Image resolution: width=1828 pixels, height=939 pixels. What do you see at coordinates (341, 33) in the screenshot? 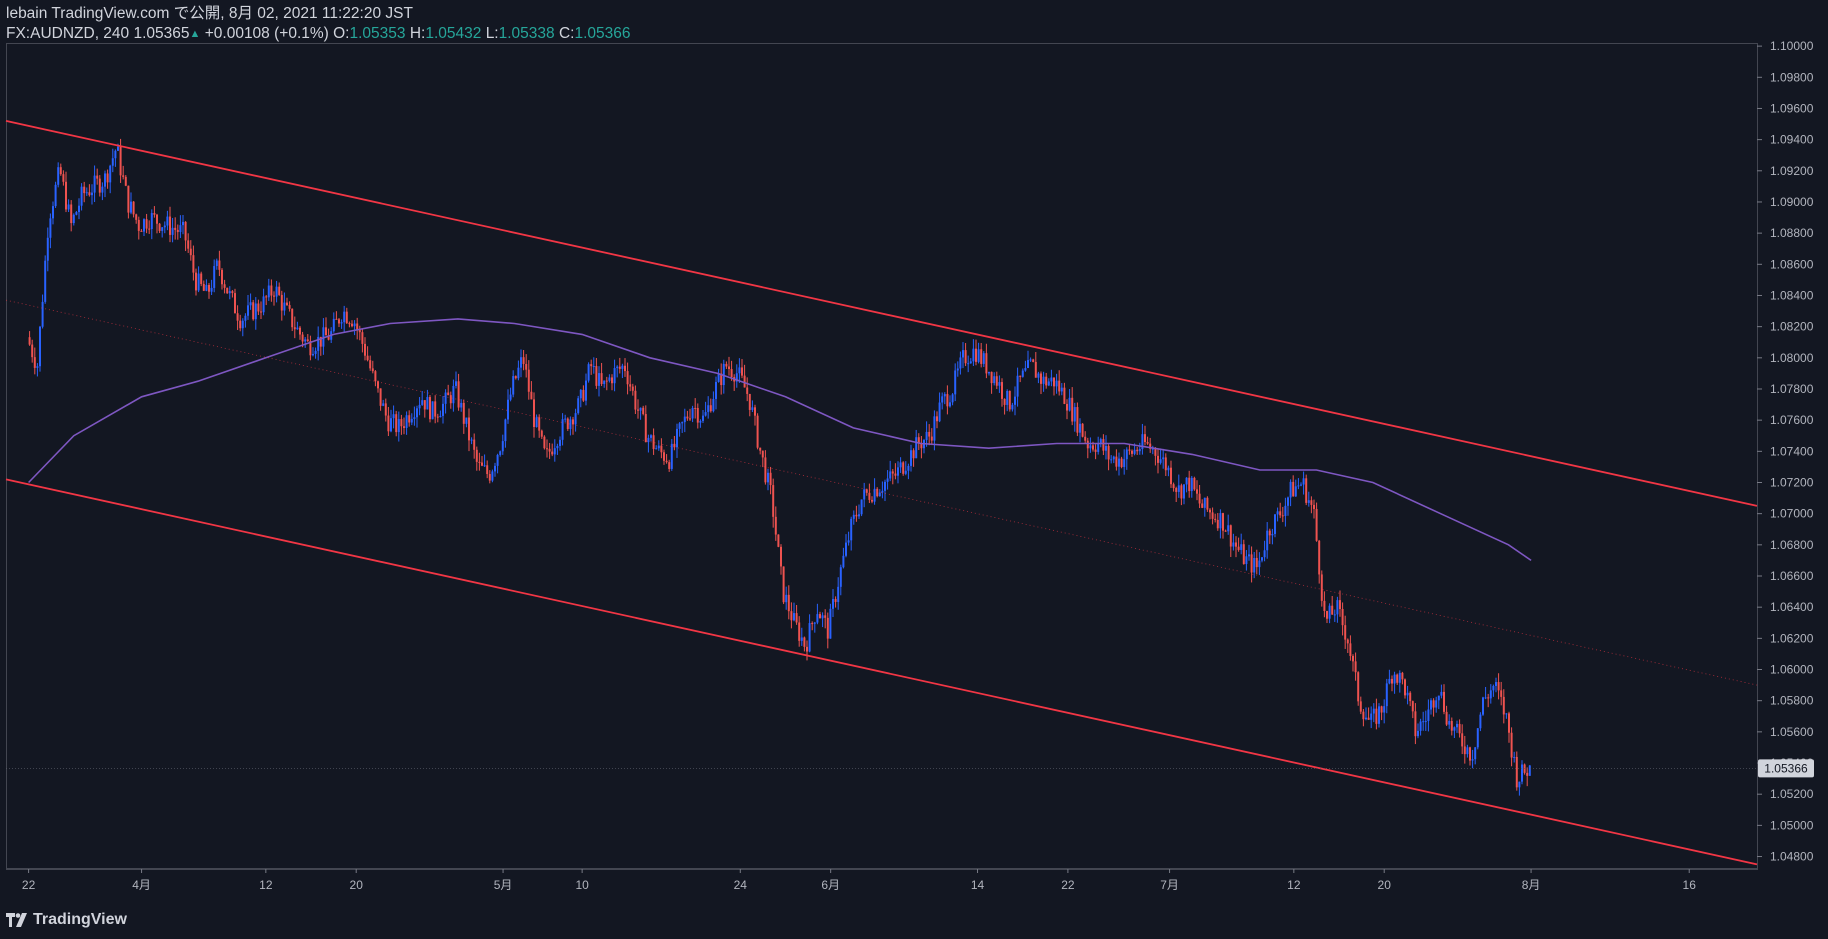
I see `open-label: O:` at bounding box center [341, 33].